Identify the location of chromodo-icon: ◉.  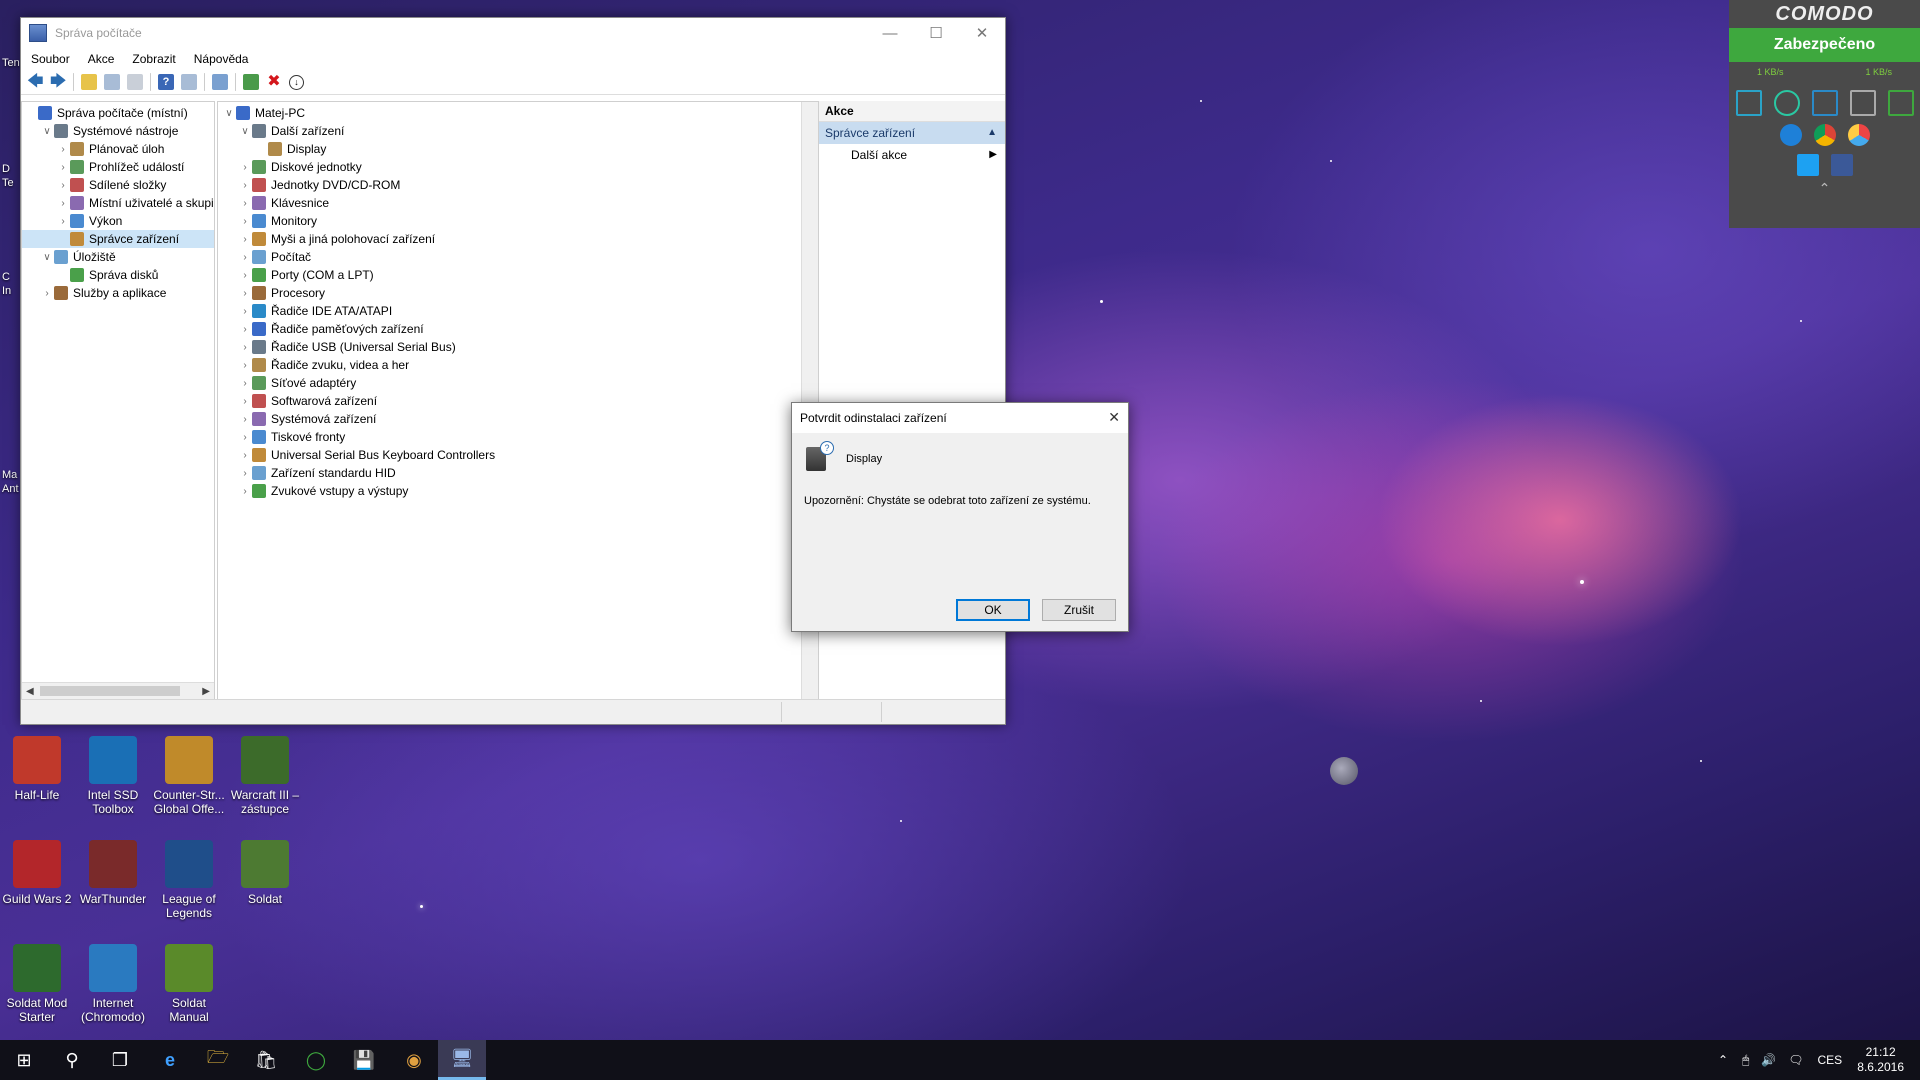
(414, 1060).